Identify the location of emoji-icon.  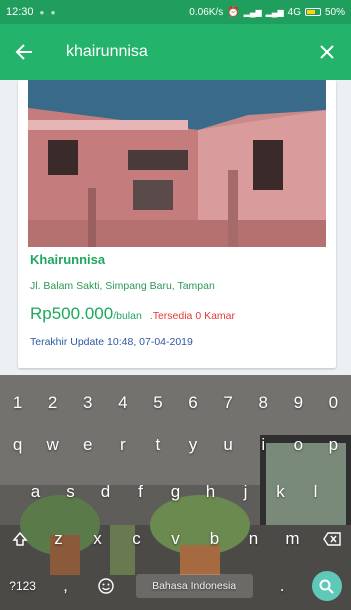
(106, 586).